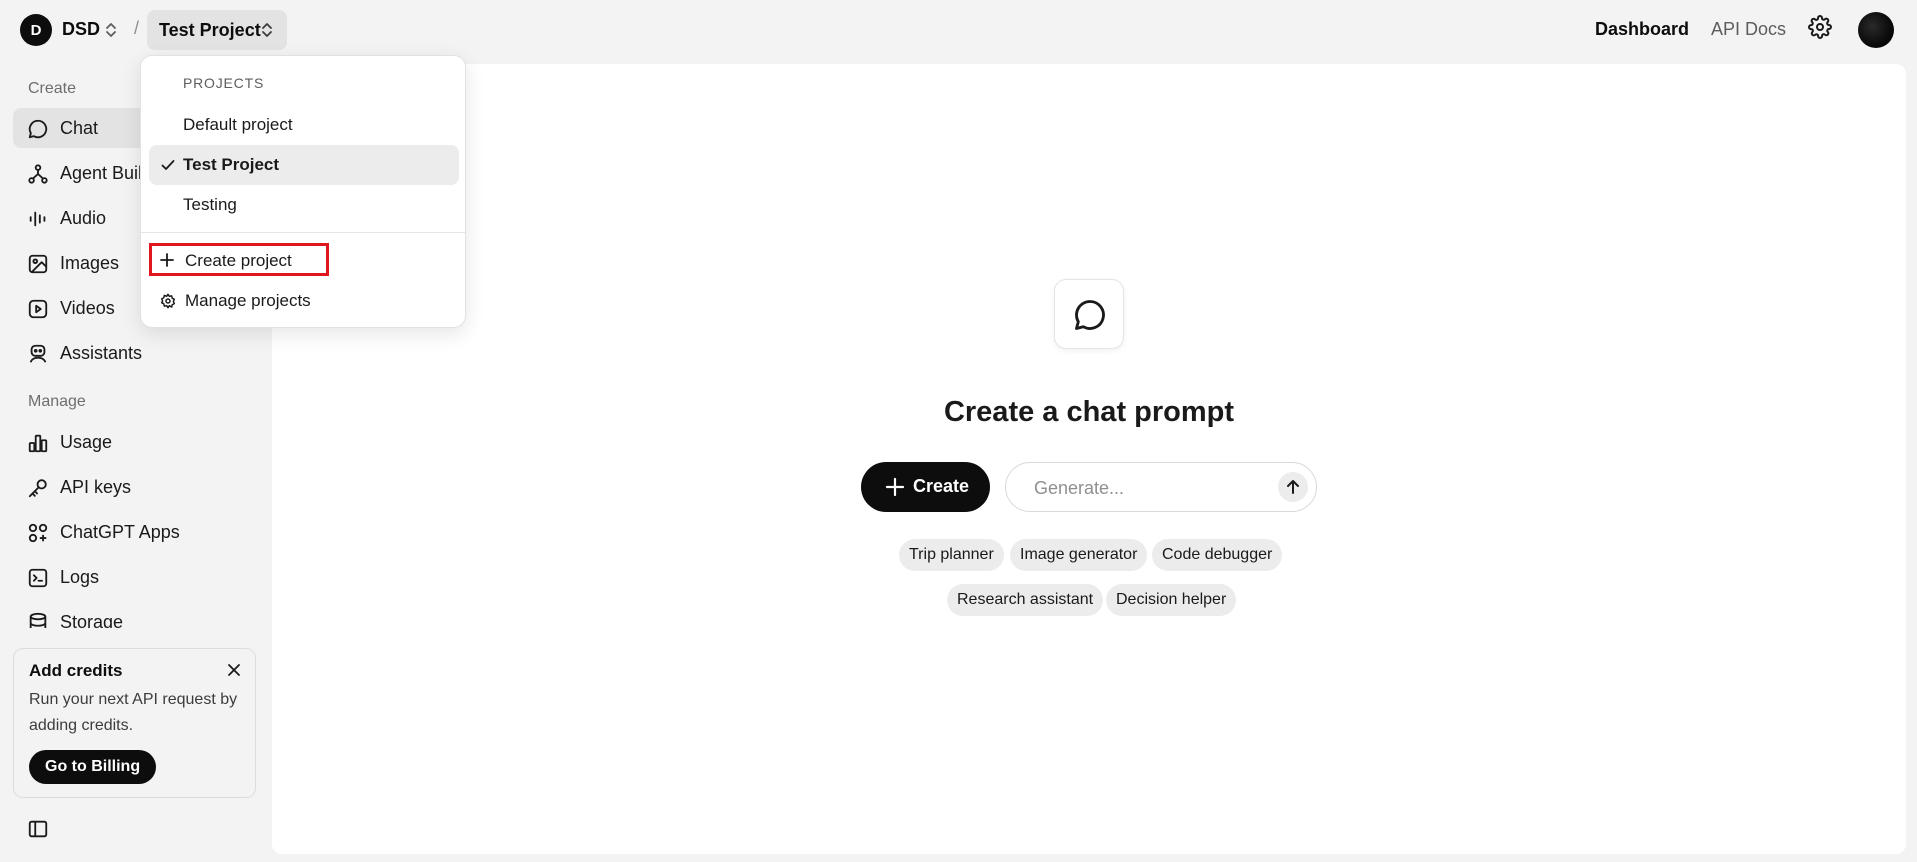 The width and height of the screenshot is (1917, 862). What do you see at coordinates (135, 487) in the screenshot?
I see `sidebar-item-api-keys: API keys` at bounding box center [135, 487].